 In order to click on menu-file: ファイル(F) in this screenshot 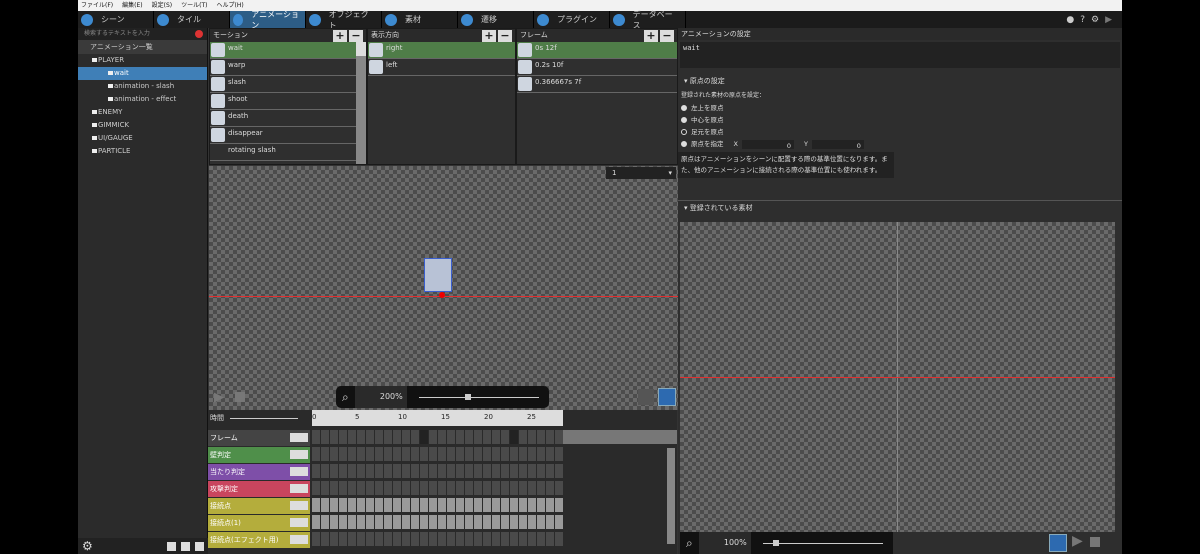, I will do `click(97, 5)`.